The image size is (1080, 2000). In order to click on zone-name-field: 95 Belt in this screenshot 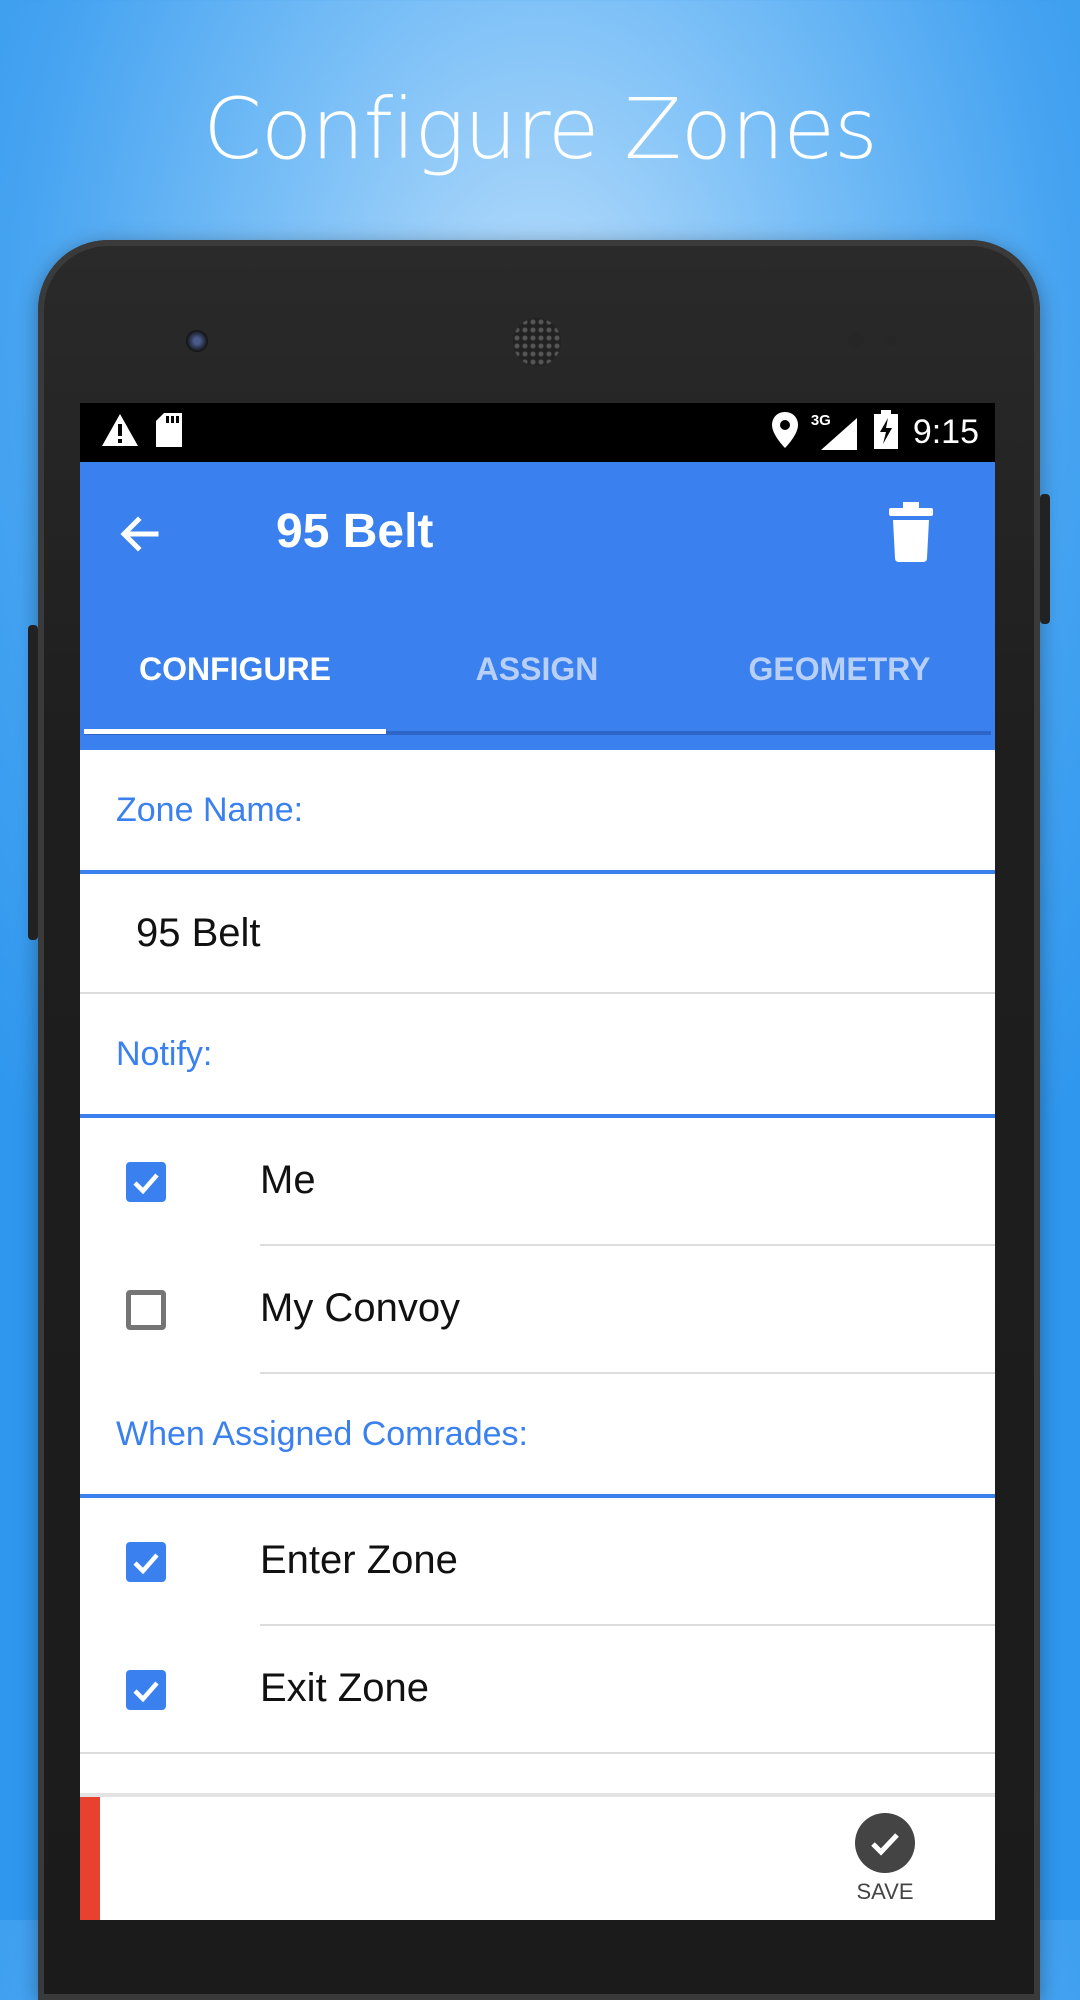, I will do `click(537, 934)`.